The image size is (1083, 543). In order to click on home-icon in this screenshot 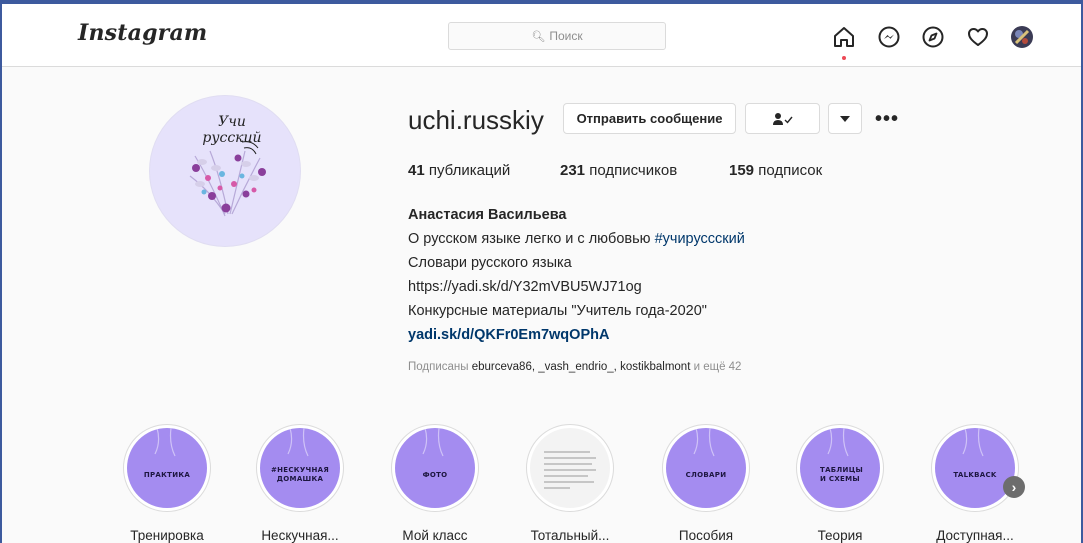, I will do `click(844, 37)`.